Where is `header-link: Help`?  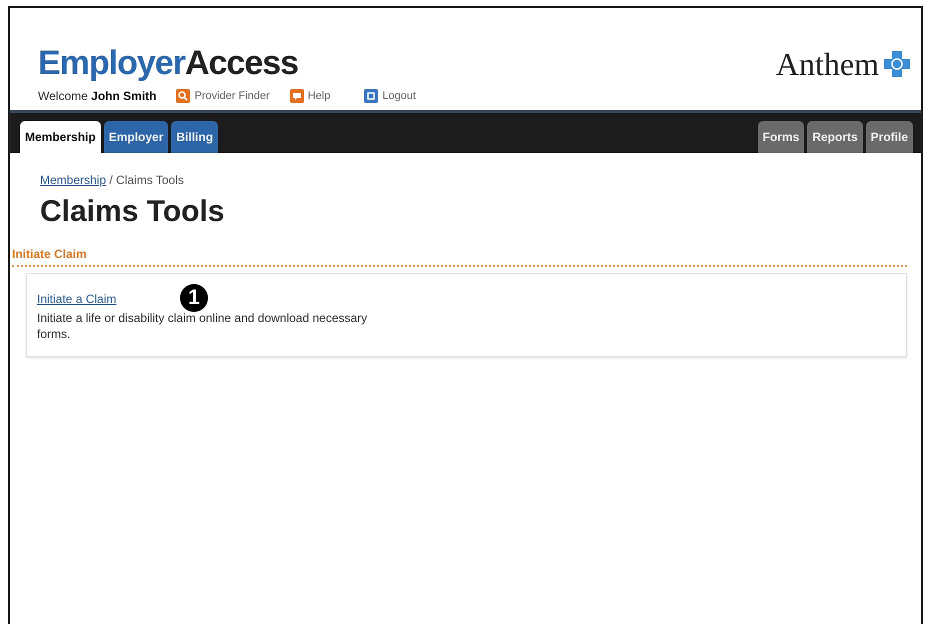
header-link: Help is located at coordinates (310, 96).